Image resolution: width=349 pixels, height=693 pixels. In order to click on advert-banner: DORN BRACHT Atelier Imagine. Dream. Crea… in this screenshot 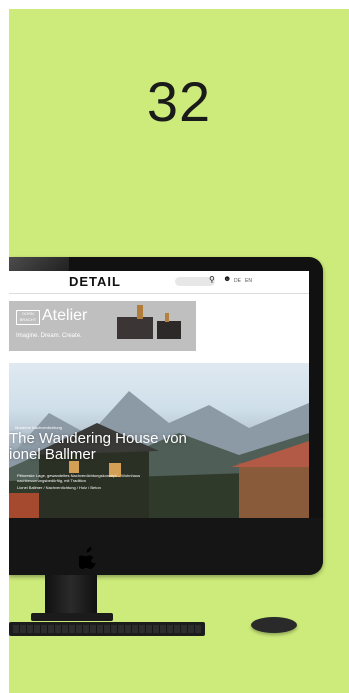, I will do `click(102, 326)`.